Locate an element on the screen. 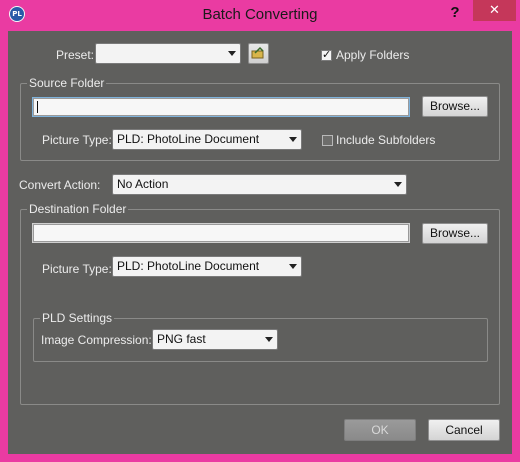 The image size is (520, 462). apply-folders-checkbox: ✓ is located at coordinates (326, 54).